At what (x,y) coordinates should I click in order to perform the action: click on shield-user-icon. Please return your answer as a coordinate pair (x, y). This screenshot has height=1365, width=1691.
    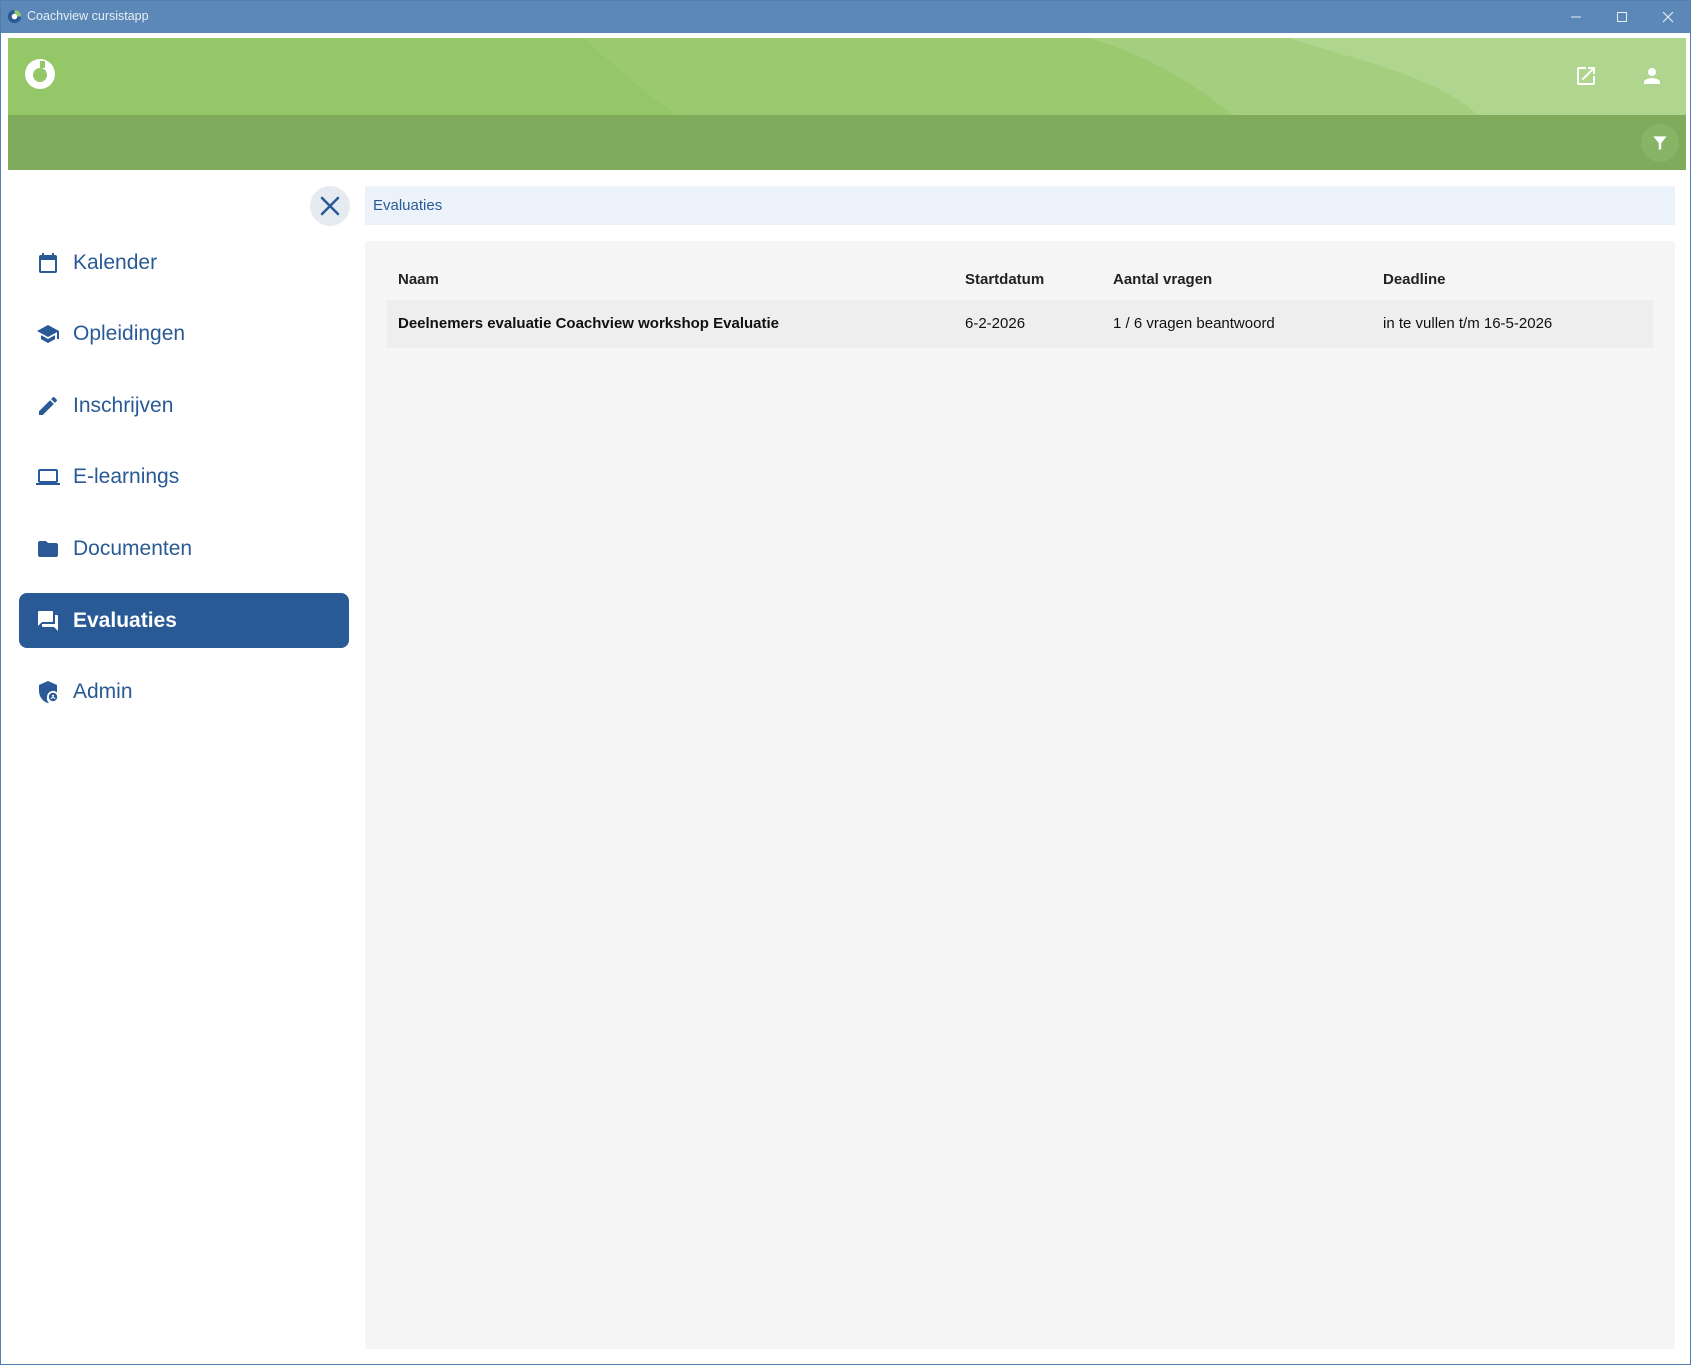
    Looking at the image, I should click on (48, 692).